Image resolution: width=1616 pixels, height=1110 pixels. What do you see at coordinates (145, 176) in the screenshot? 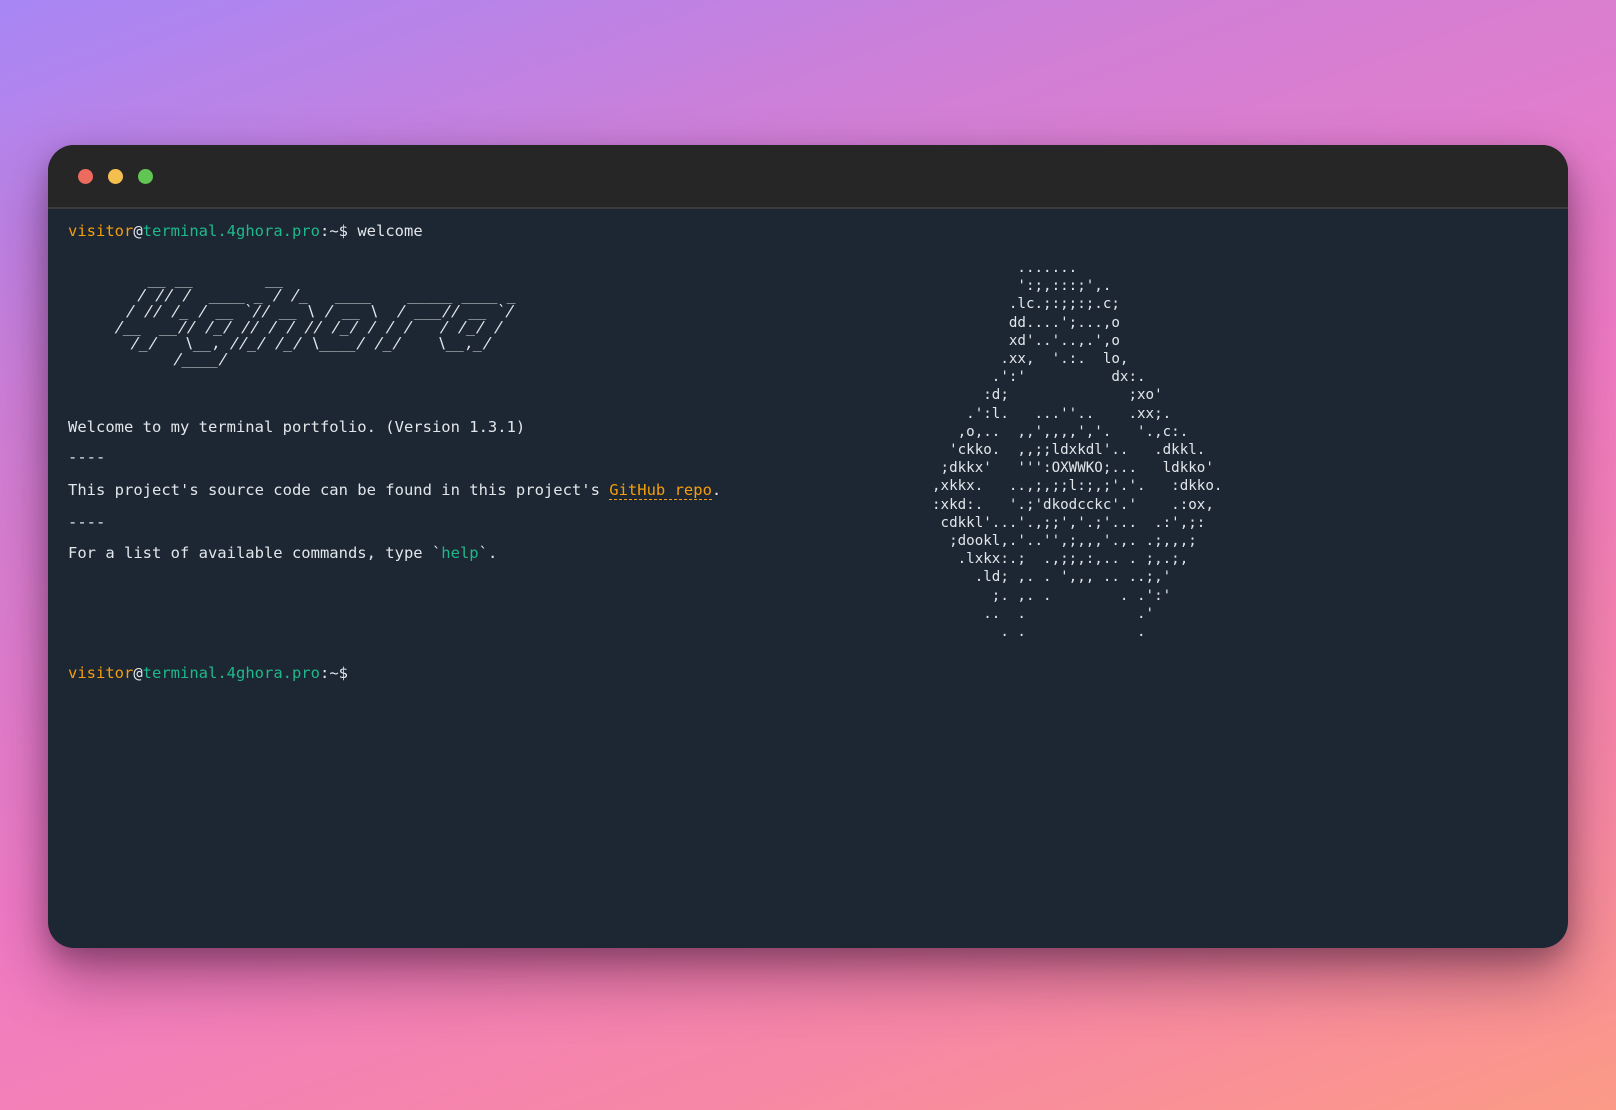
I see `maximize-window-button` at bounding box center [145, 176].